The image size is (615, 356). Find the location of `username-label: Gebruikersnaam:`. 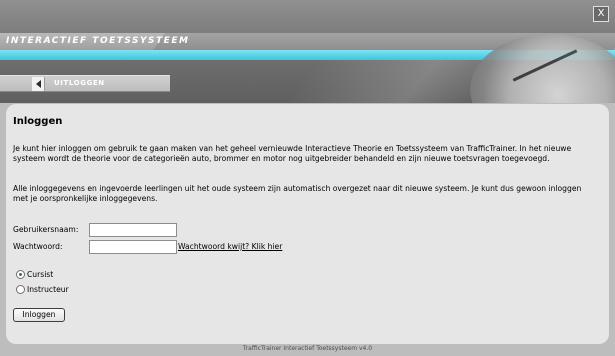

username-label: Gebruikersnaam: is located at coordinates (46, 229).